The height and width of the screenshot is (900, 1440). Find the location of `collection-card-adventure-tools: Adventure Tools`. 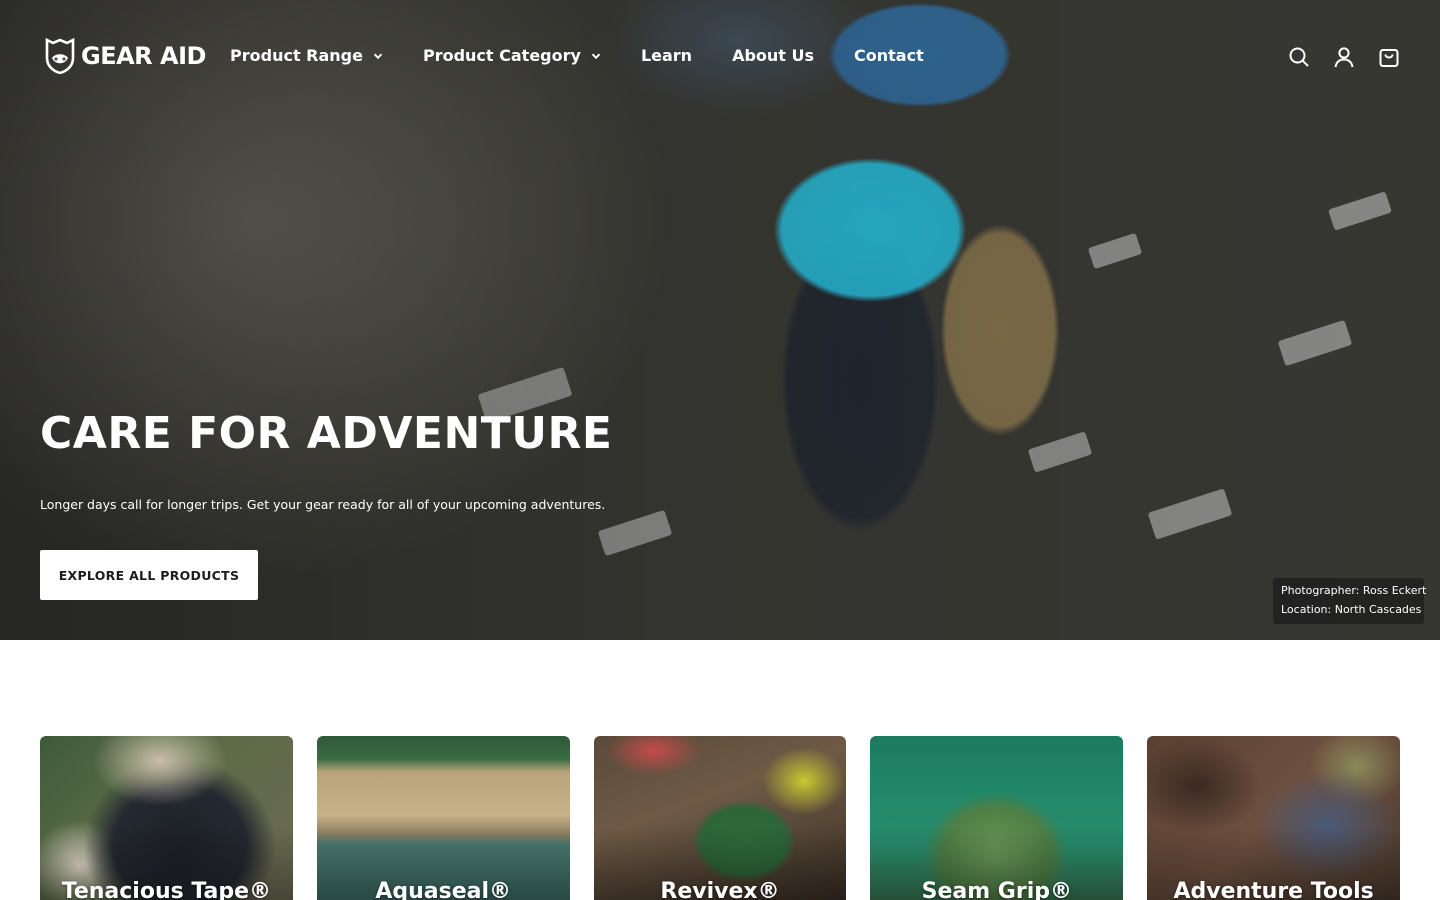

collection-card-adventure-tools: Adventure Tools is located at coordinates (1273, 818).